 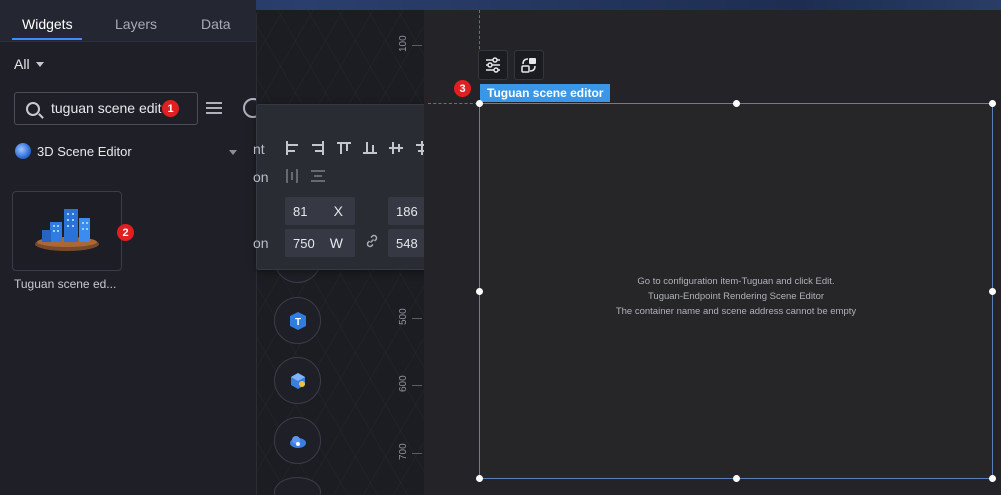 I want to click on ruler-label-100: 100, so click(x=403, y=43).